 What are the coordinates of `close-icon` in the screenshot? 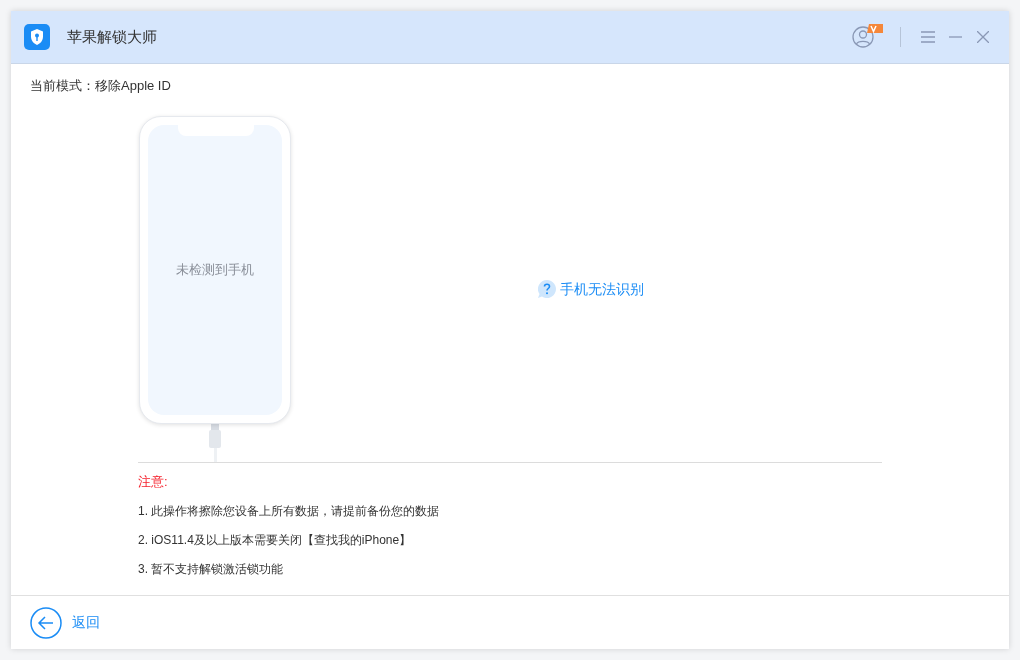 It's located at (983, 37).